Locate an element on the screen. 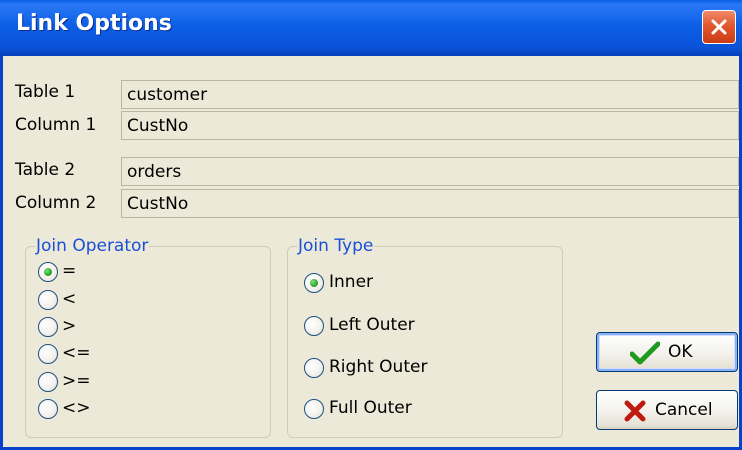 This screenshot has height=450, width=742. column2-label: Column 2 is located at coordinates (56, 203).